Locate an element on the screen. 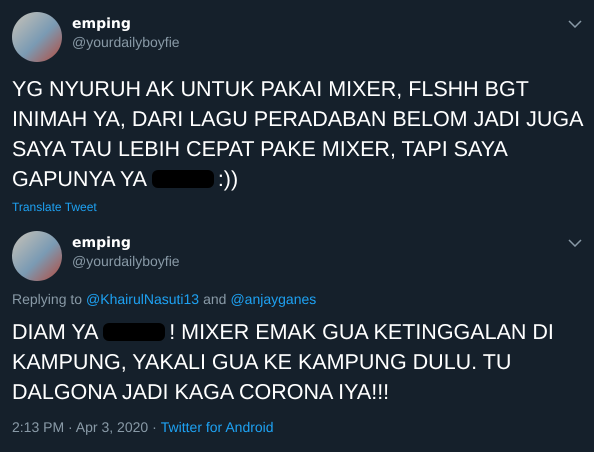  source-link: Twitter for Android is located at coordinates (217, 427).